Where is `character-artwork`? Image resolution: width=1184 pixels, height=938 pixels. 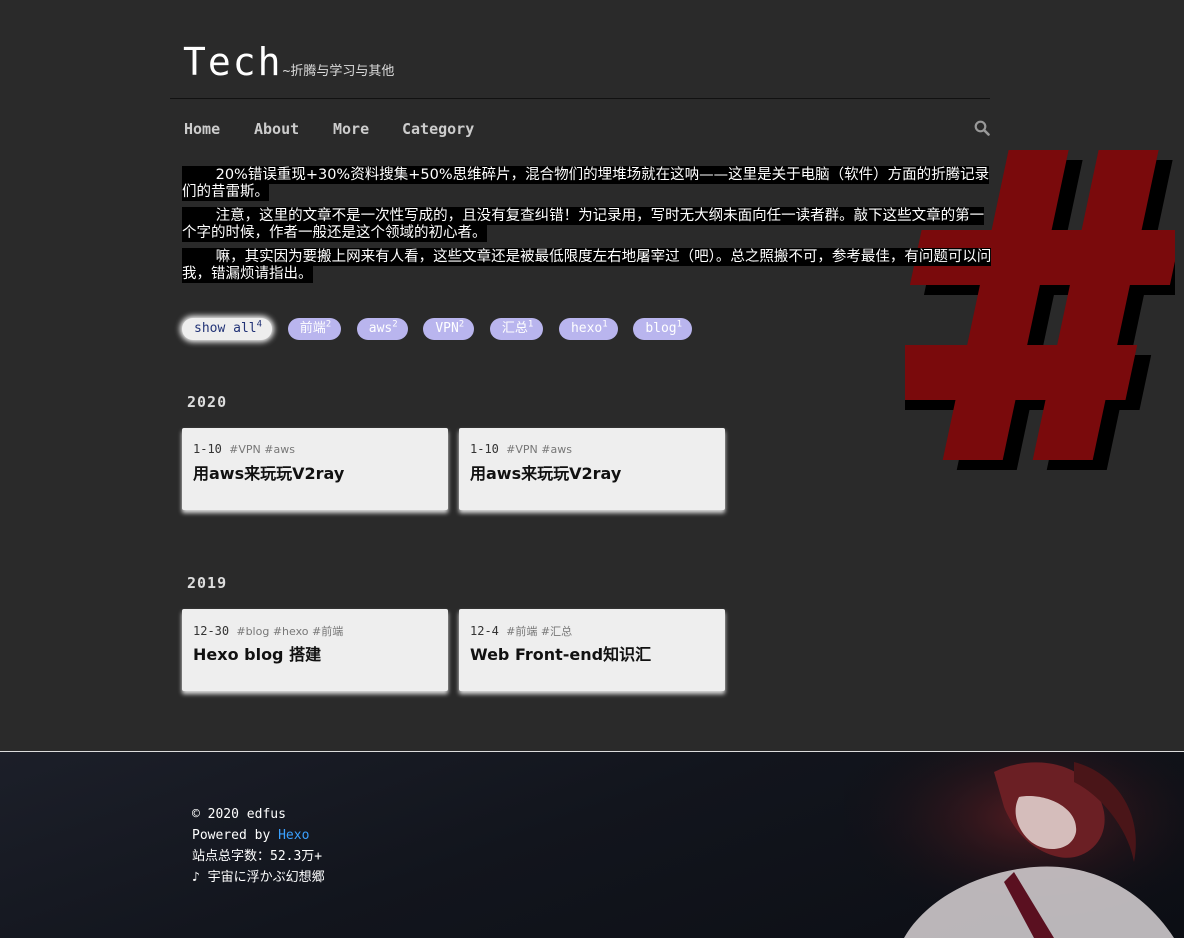
character-artwork is located at coordinates (1014, 845).